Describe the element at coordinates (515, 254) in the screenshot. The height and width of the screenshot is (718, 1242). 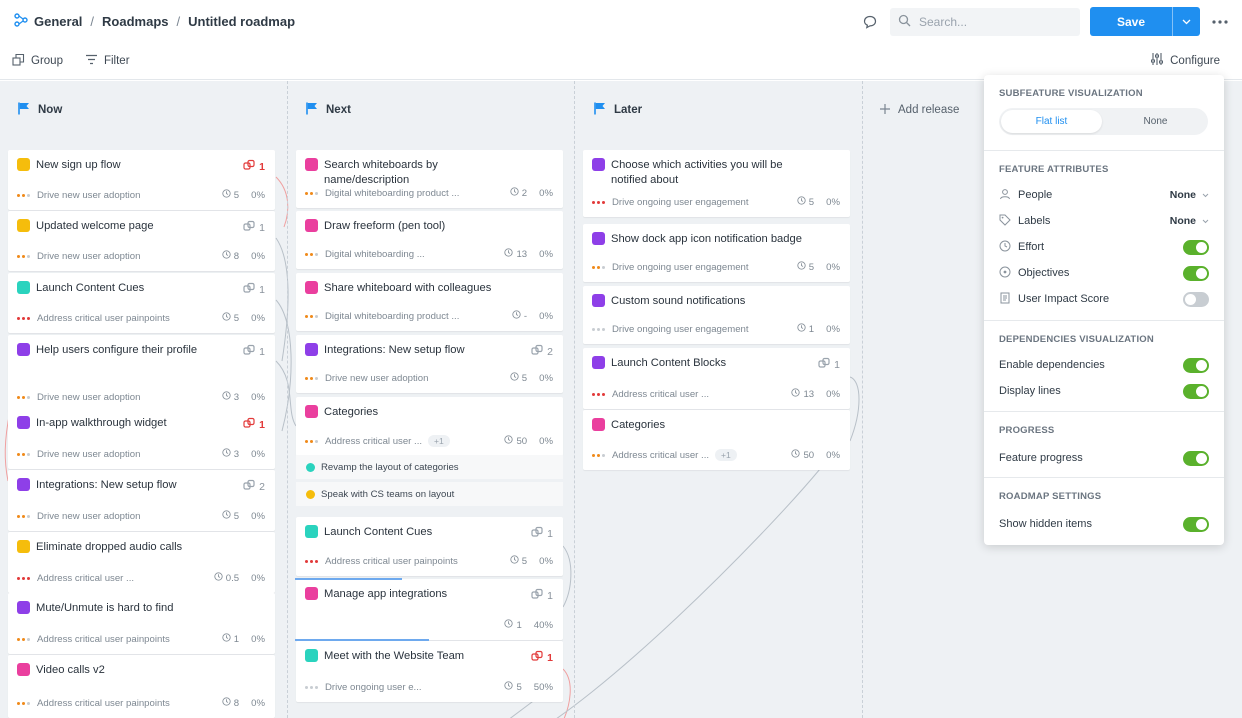
I see `effort-value: 13` at that location.